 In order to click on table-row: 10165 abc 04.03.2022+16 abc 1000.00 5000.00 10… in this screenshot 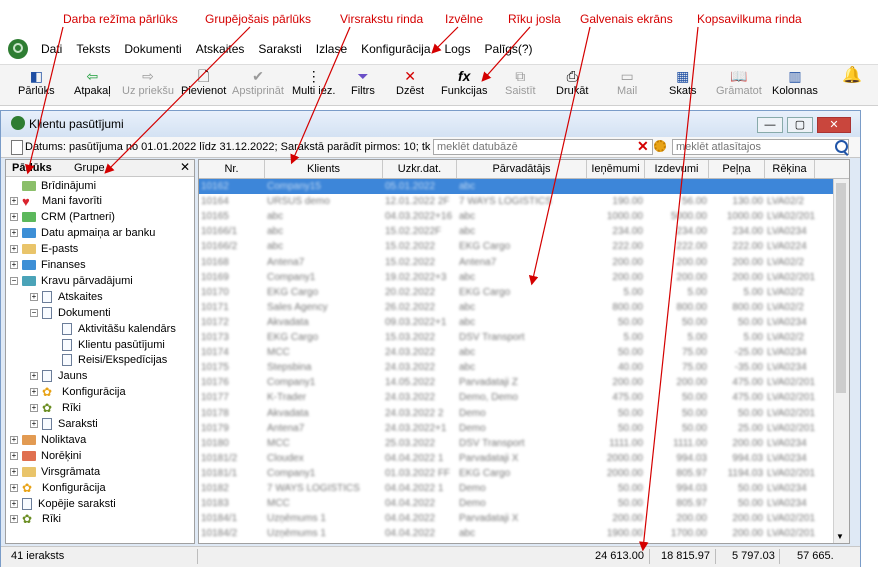, I will do `click(516, 216)`.